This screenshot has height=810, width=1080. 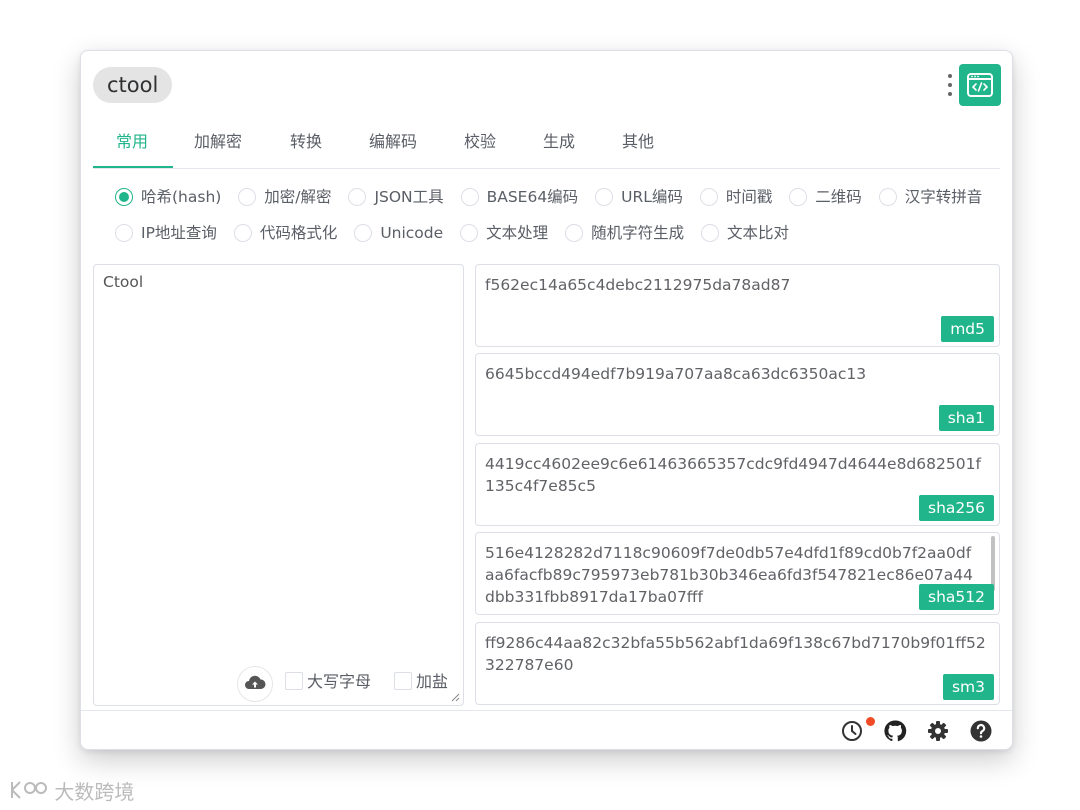 What do you see at coordinates (133, 85) in the screenshot?
I see `app-title: ctool` at bounding box center [133, 85].